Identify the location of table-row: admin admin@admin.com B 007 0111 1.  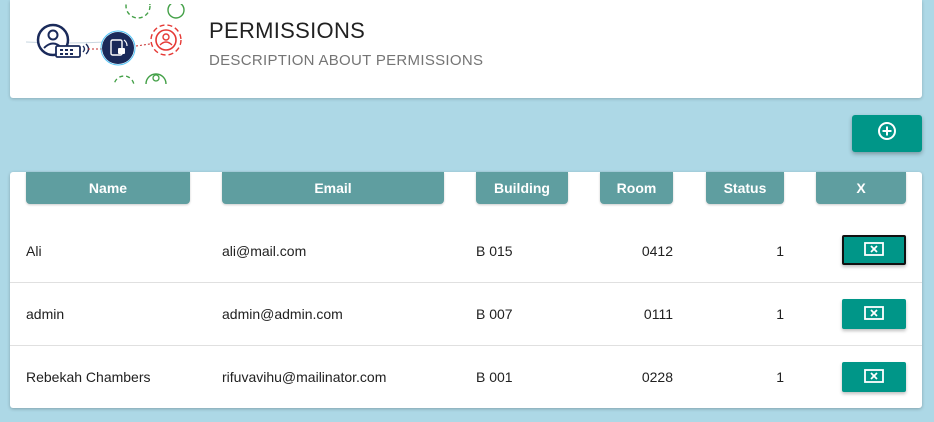
(466, 314).